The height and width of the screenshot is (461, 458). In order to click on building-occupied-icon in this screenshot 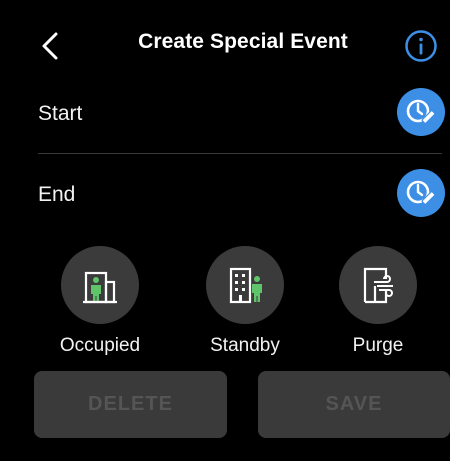, I will do `click(100, 287)`.